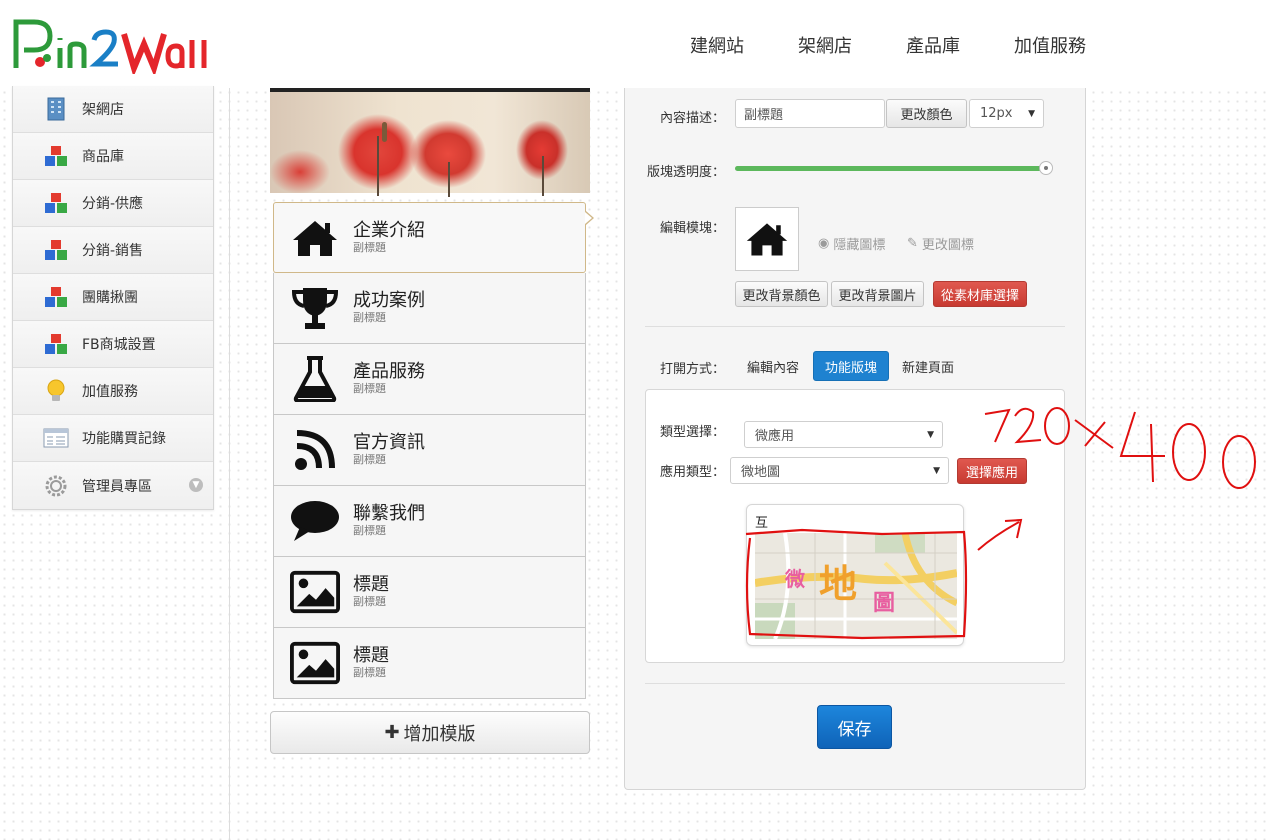  Describe the element at coordinates (843, 434) in the screenshot. I see `type-select: 微應用 ▼` at that location.